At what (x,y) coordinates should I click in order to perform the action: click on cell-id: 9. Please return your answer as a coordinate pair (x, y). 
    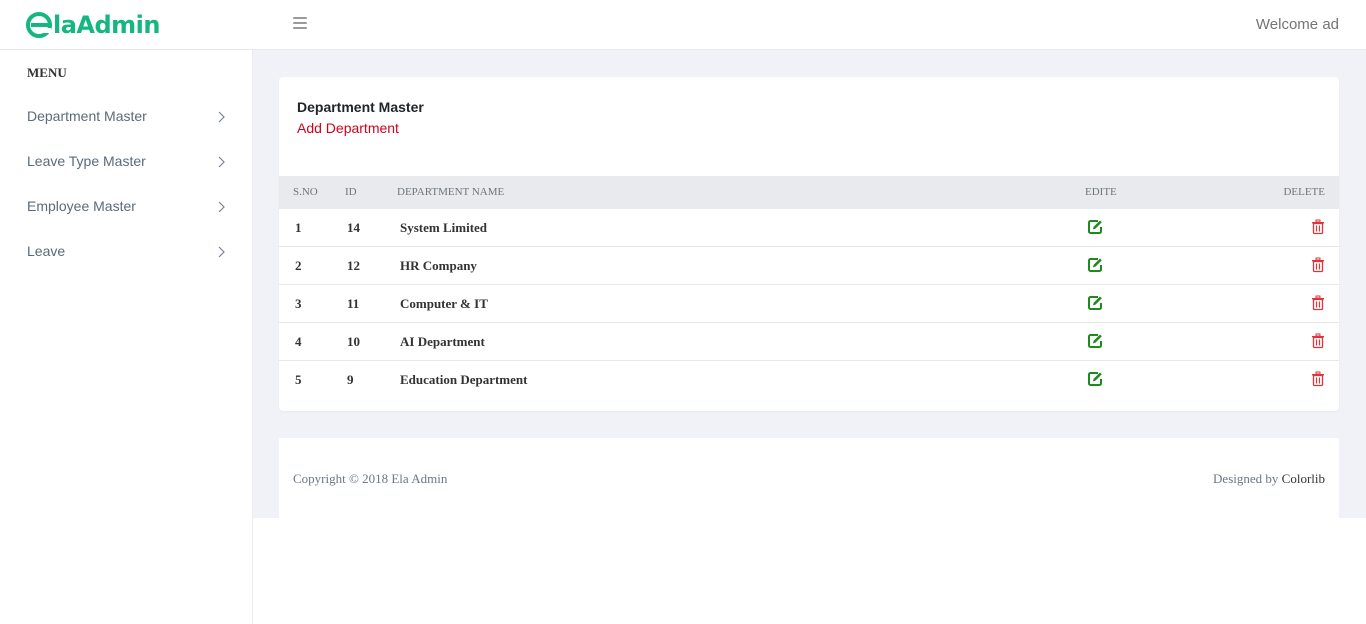
    Looking at the image, I should click on (350, 379).